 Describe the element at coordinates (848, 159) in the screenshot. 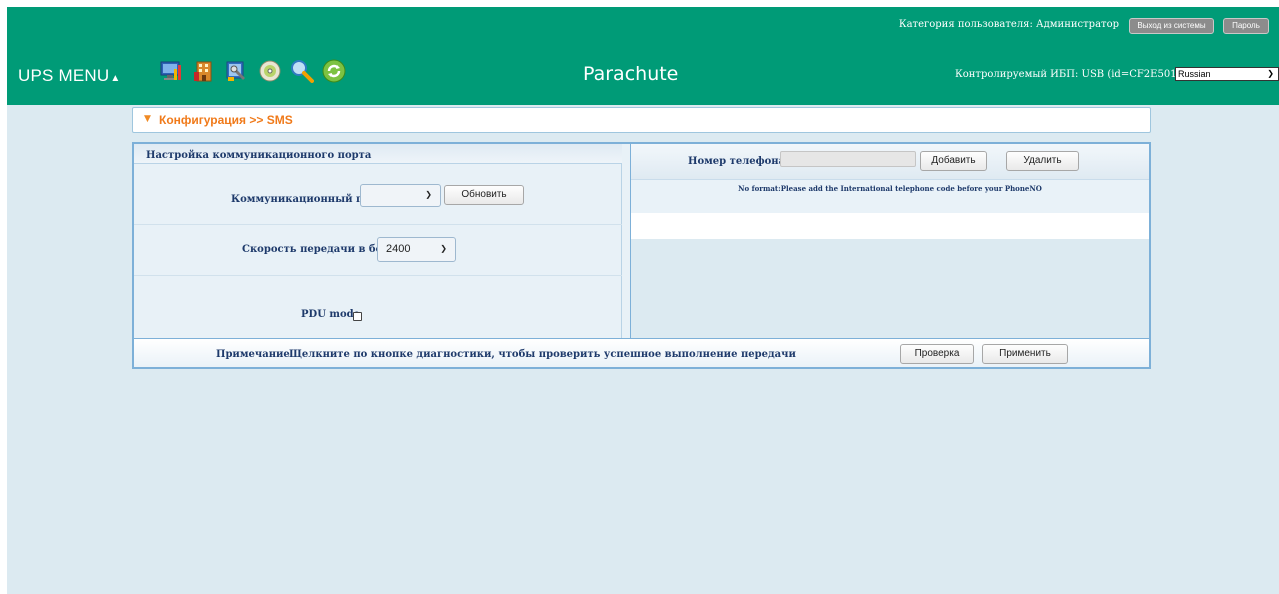

I see `phone-input` at that location.